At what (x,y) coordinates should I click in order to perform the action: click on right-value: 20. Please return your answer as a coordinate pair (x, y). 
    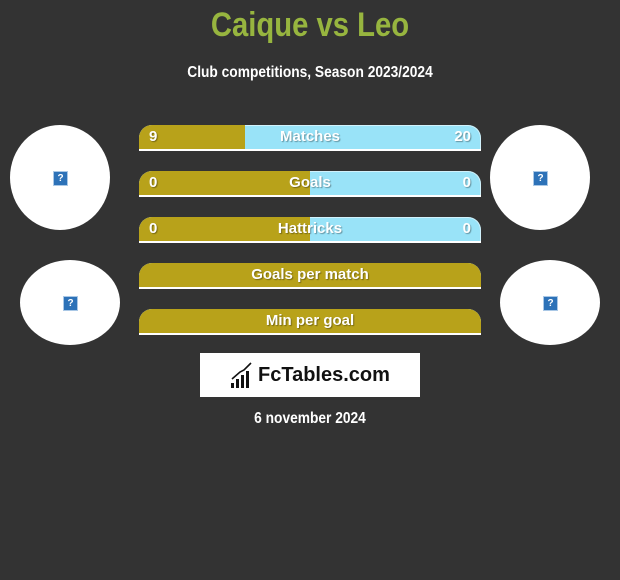
    Looking at the image, I should click on (462, 136).